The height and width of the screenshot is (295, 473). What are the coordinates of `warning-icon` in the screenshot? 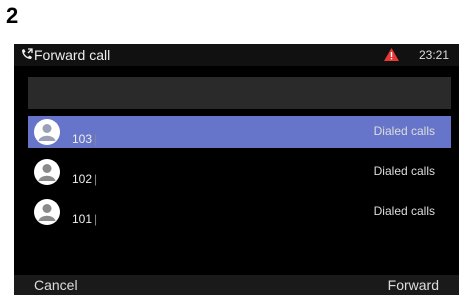 It's located at (391, 54).